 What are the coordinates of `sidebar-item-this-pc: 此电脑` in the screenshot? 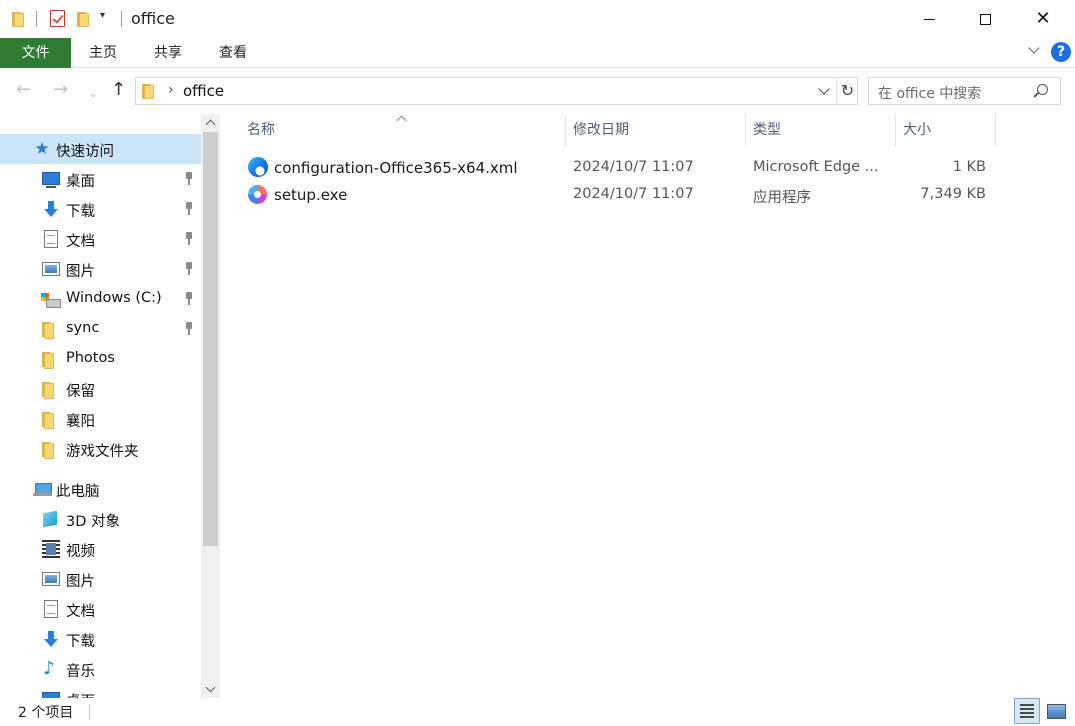 It's located at (100, 489).